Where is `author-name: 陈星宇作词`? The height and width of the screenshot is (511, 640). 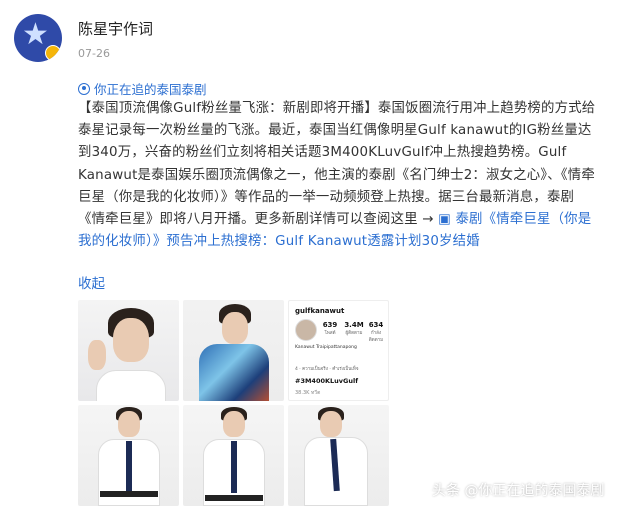
author-name: 陈星宇作词 is located at coordinates (115, 28).